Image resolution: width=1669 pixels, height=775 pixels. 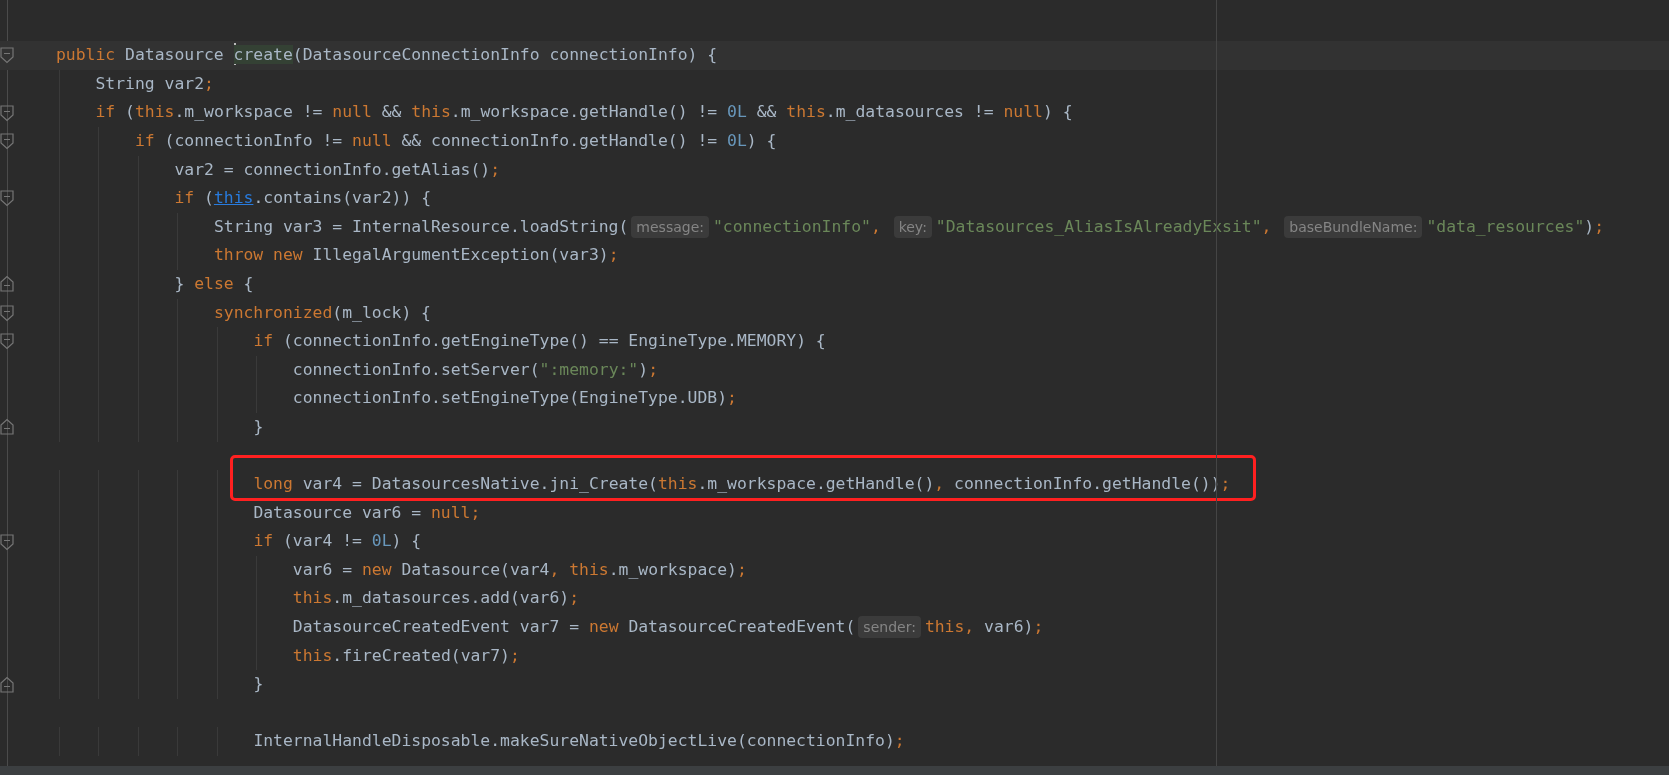 What do you see at coordinates (233, 198) in the screenshot?
I see `this-link: this` at bounding box center [233, 198].